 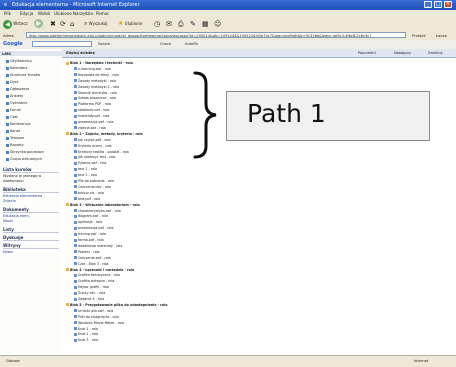 What do you see at coordinates (8, 221) in the screenshot?
I see `documents-item-2: Nauki` at bounding box center [8, 221].